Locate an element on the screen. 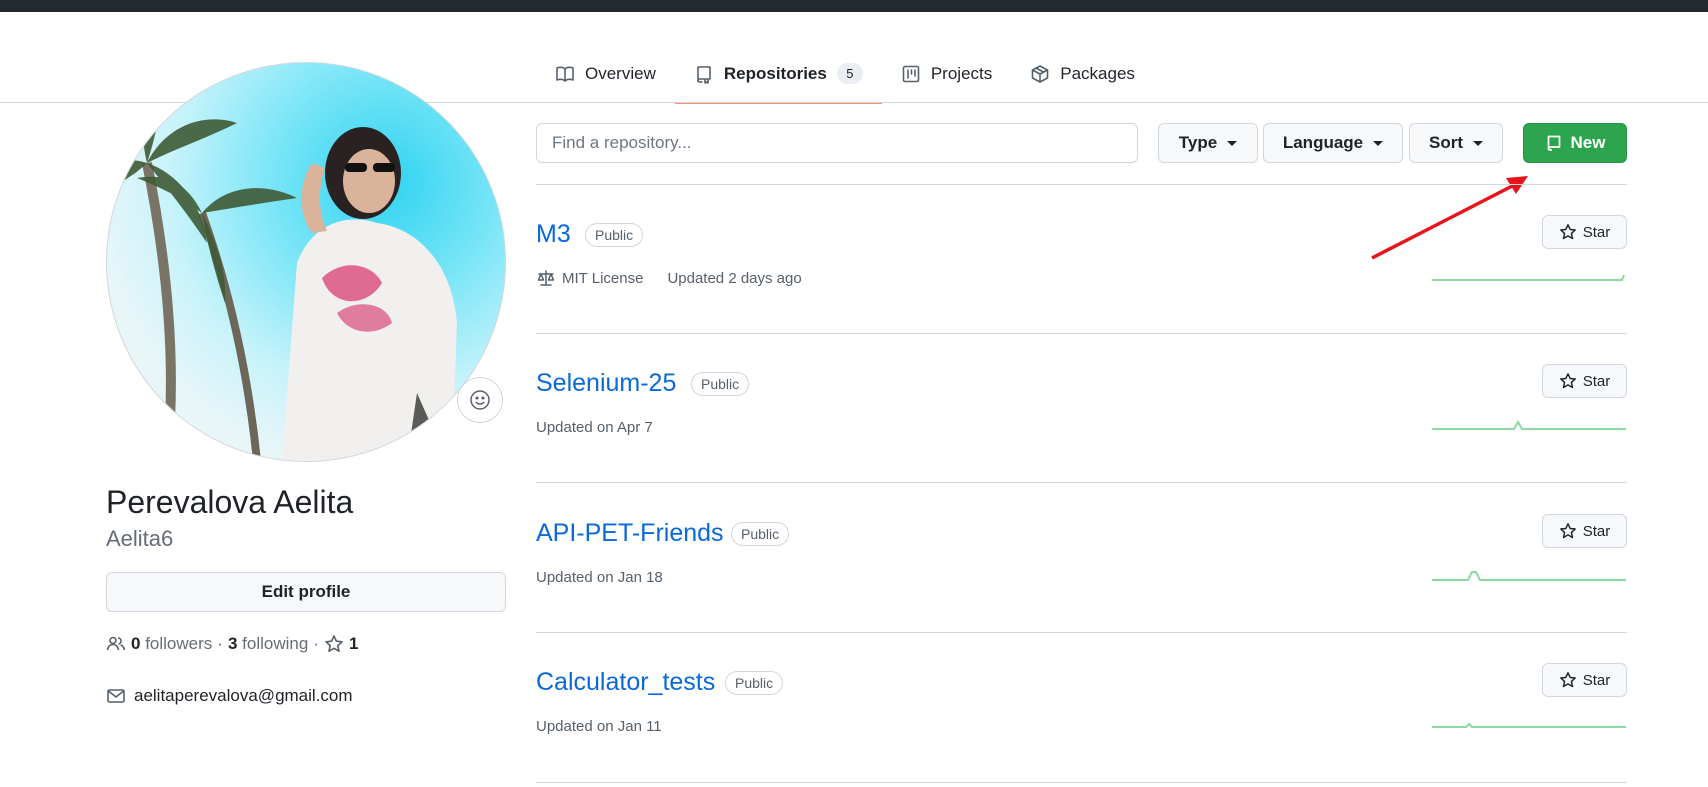 Image resolution: width=1708 pixels, height=787 pixels. repo-count-badge: 5 is located at coordinates (849, 73).